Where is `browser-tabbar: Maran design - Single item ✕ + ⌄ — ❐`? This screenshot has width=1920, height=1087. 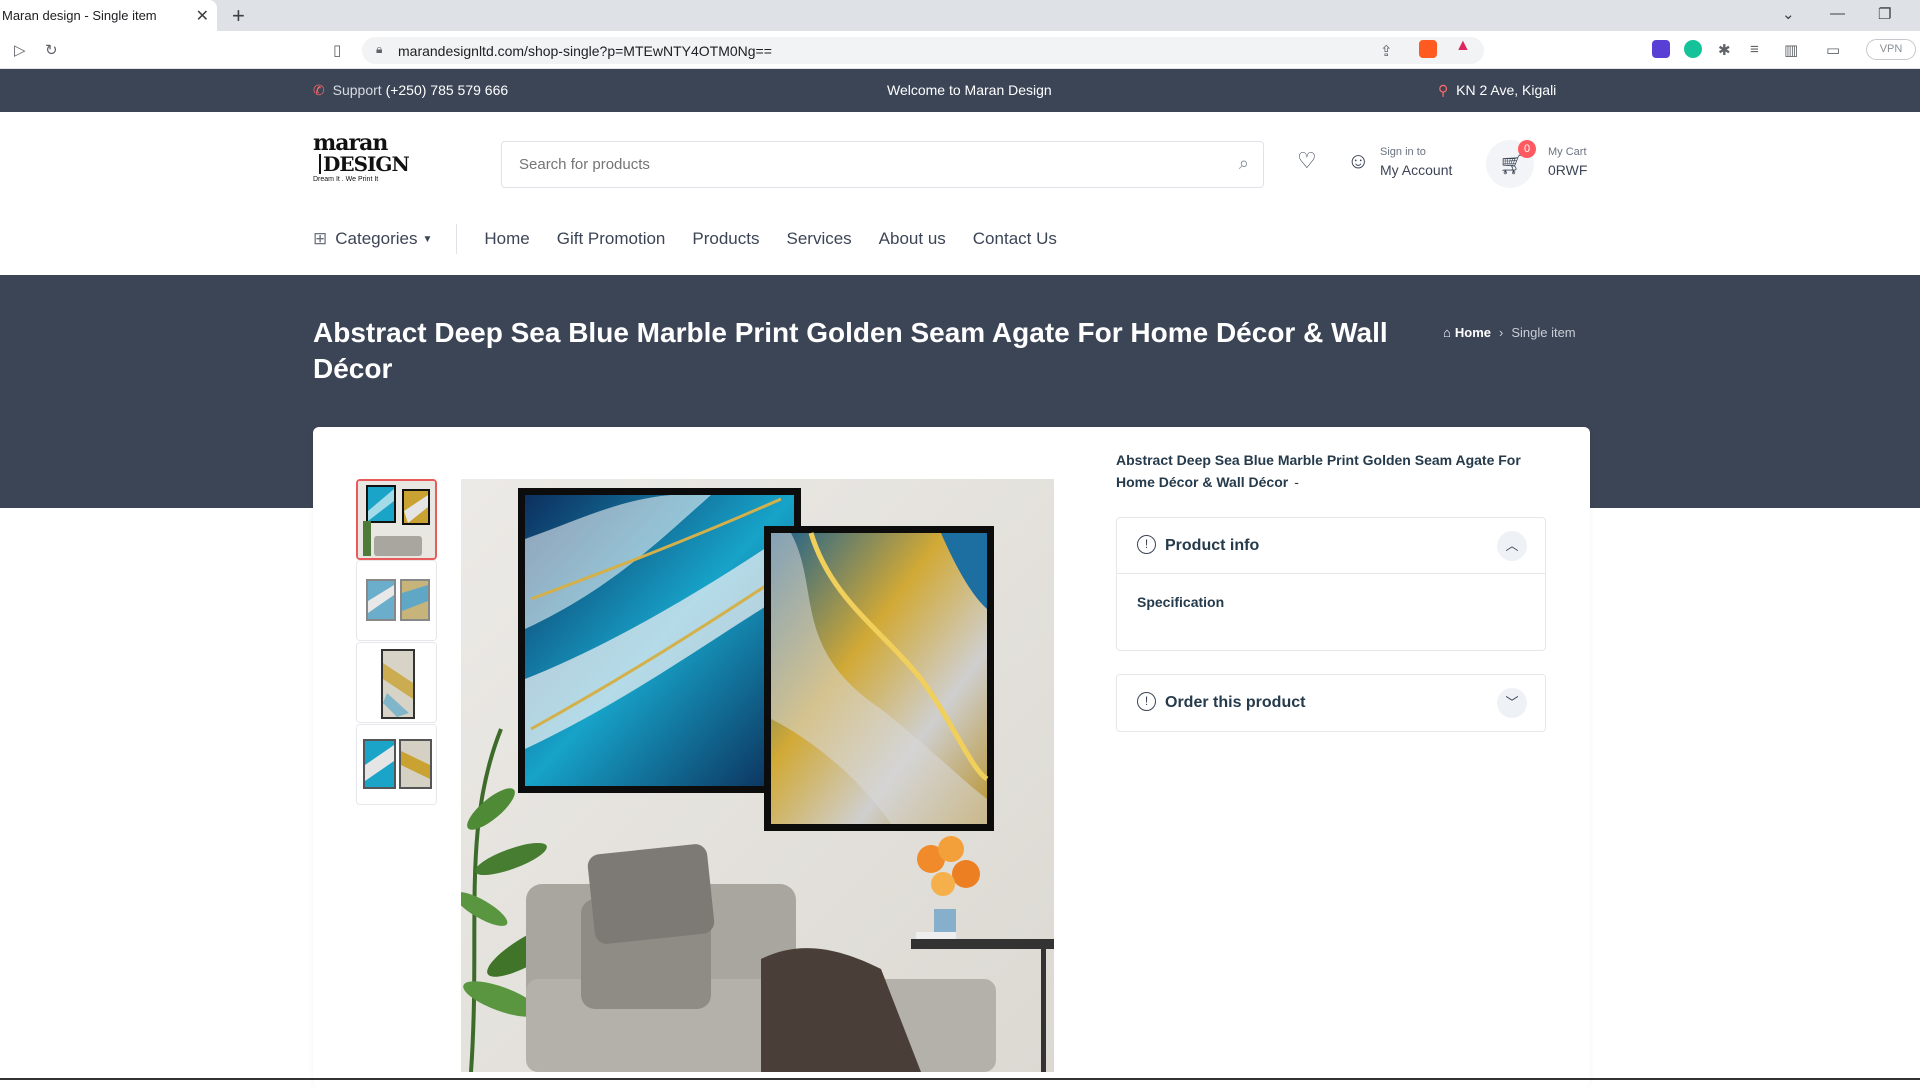
browser-tabbar: Maran design - Single item ✕ + ⌄ — ❐ is located at coordinates (960, 15).